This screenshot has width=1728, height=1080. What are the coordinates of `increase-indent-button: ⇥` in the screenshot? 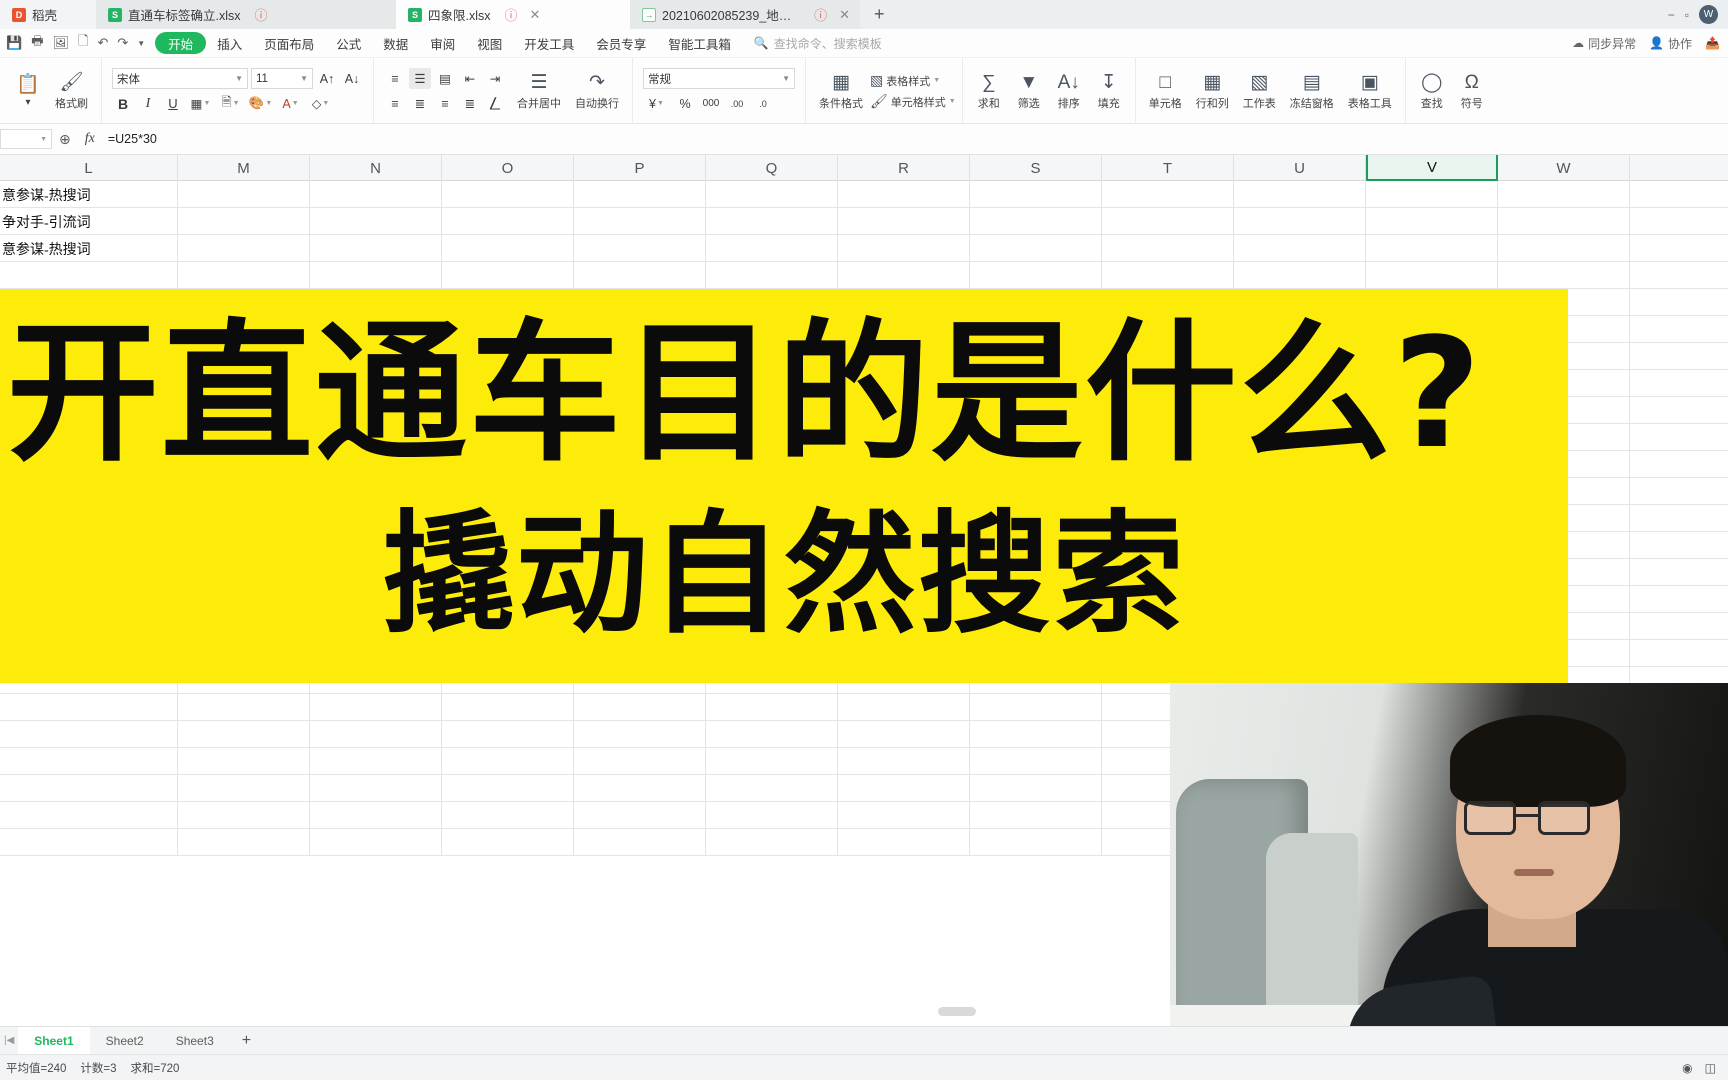 It's located at (495, 78).